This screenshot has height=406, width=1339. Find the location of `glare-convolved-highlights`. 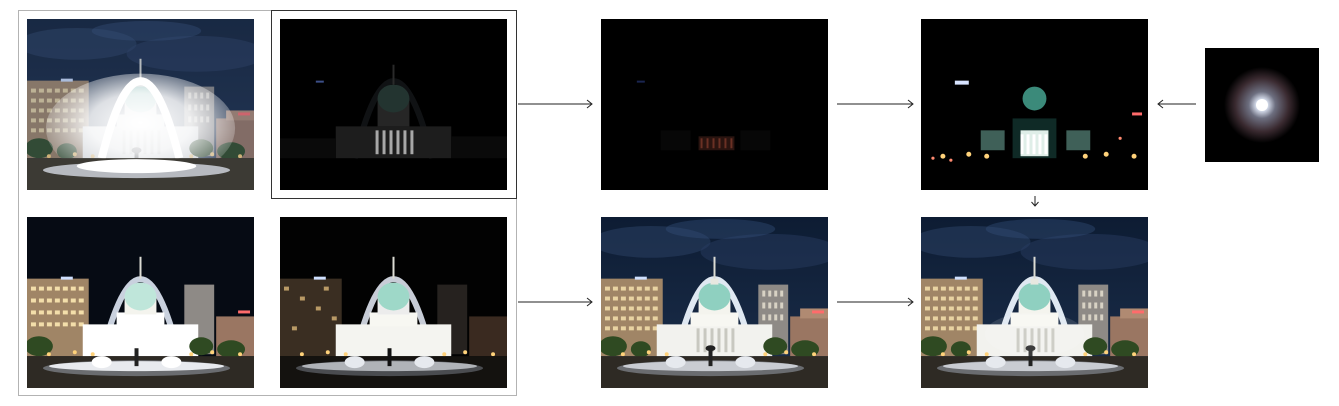

glare-convolved-highlights is located at coordinates (1034, 104).